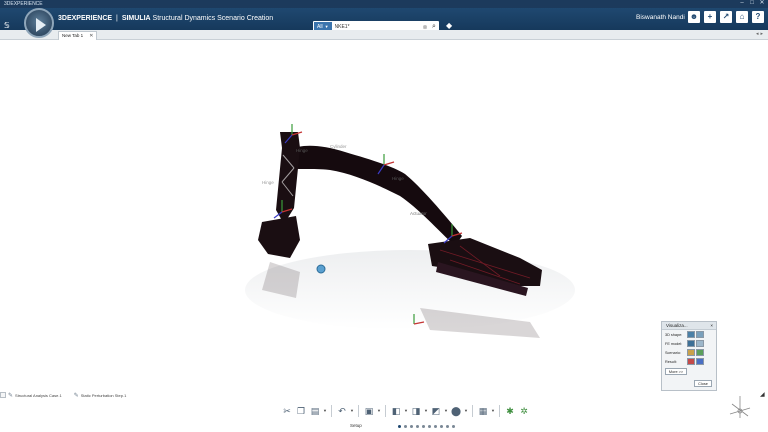 The height and width of the screenshot is (432, 768). I want to click on simulate-icon: ✱, so click(510, 411).